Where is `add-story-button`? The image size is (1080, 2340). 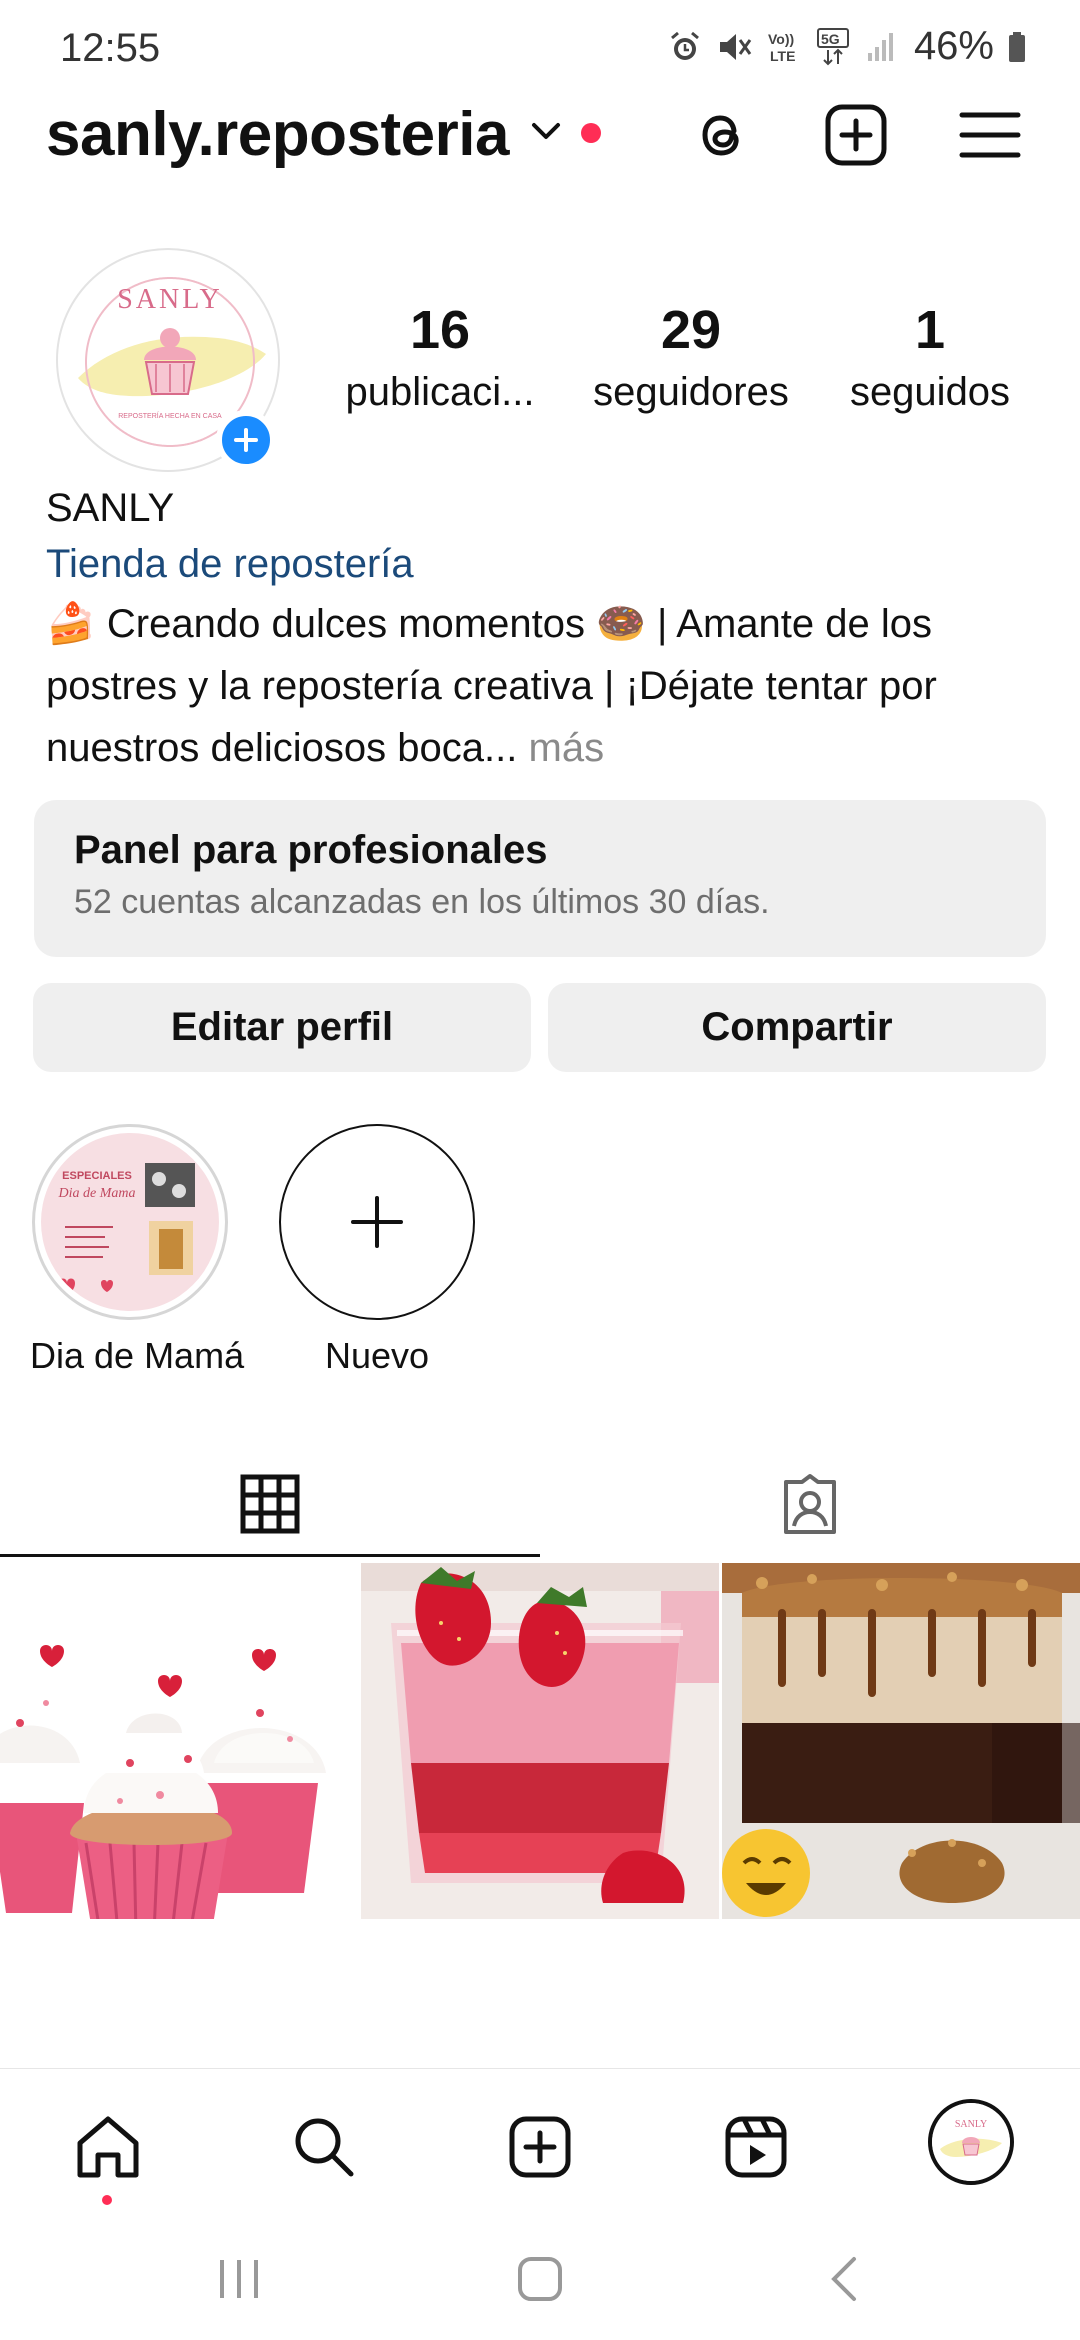 add-story-button is located at coordinates (246, 440).